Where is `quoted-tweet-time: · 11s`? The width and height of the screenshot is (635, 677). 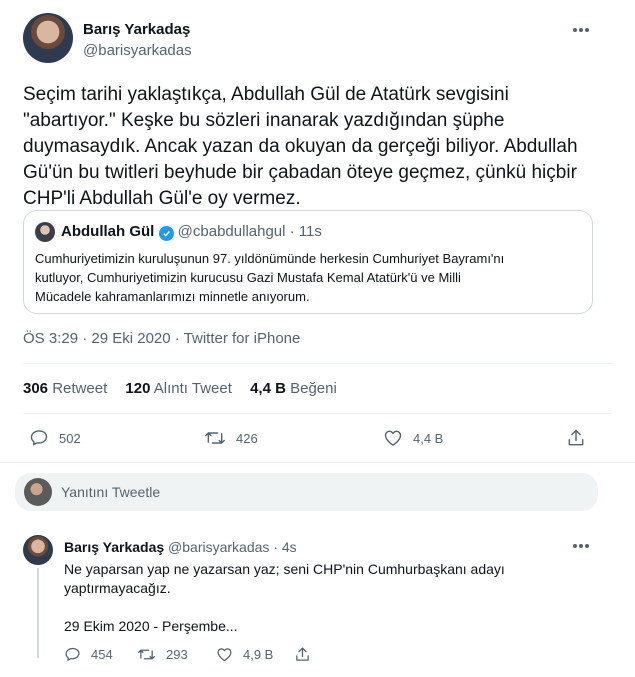 quoted-tweet-time: · 11s is located at coordinates (305, 231).